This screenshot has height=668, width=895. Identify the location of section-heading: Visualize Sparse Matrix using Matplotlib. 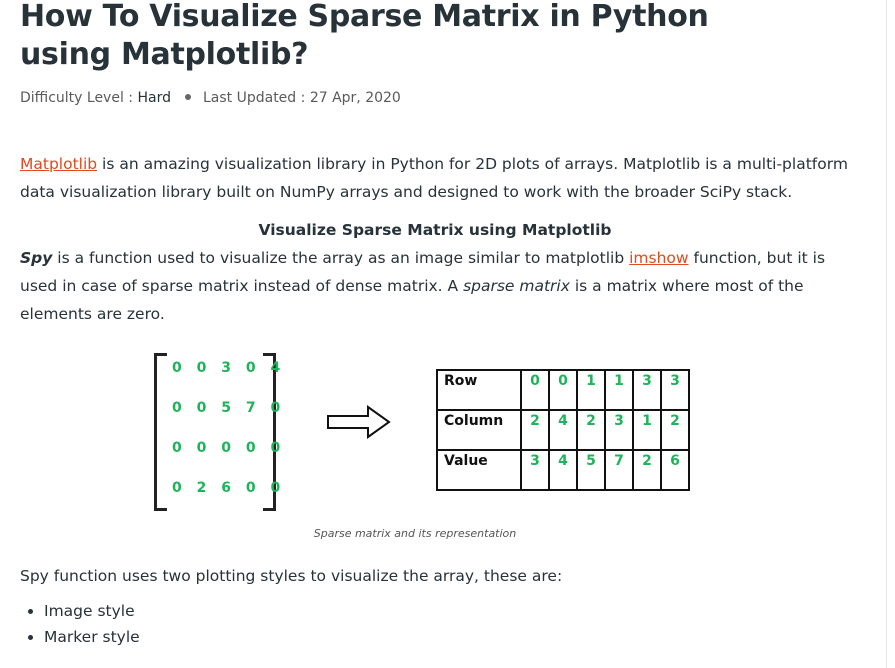
(435, 230).